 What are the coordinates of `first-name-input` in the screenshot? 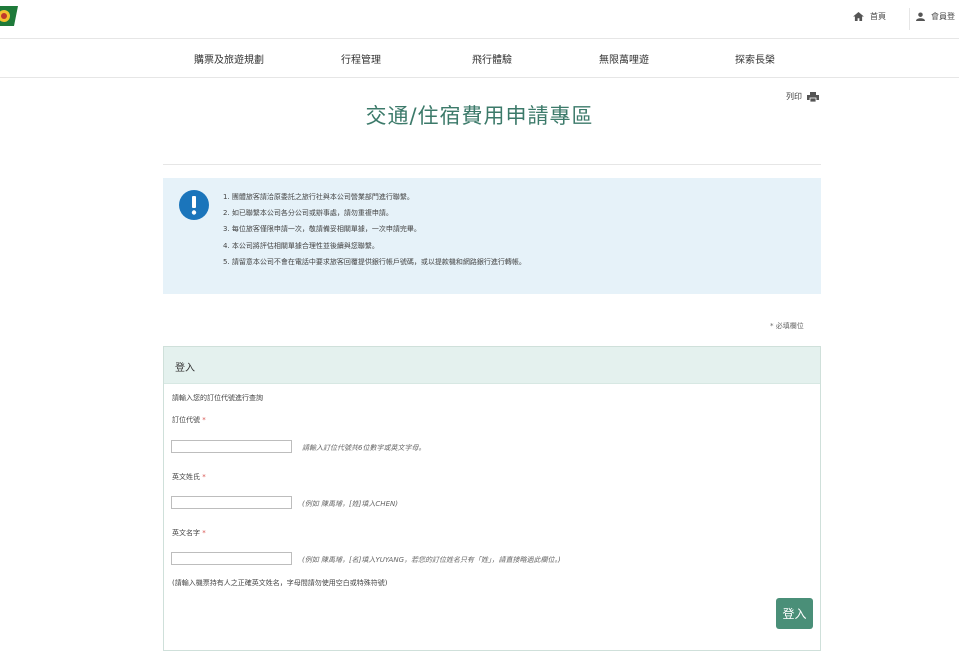 It's located at (231, 558).